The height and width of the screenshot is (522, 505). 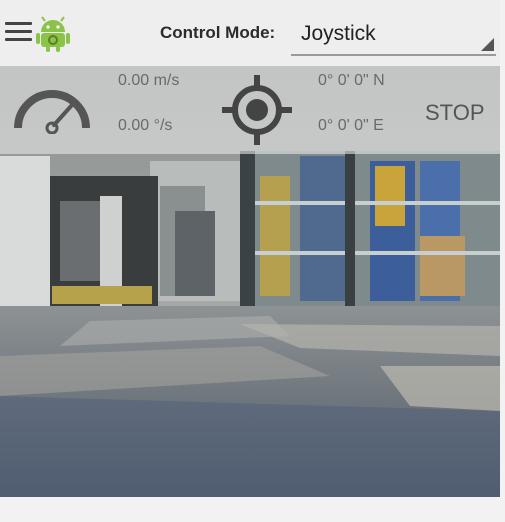 I want to click on control-mode-select: Joystick, so click(x=393, y=37).